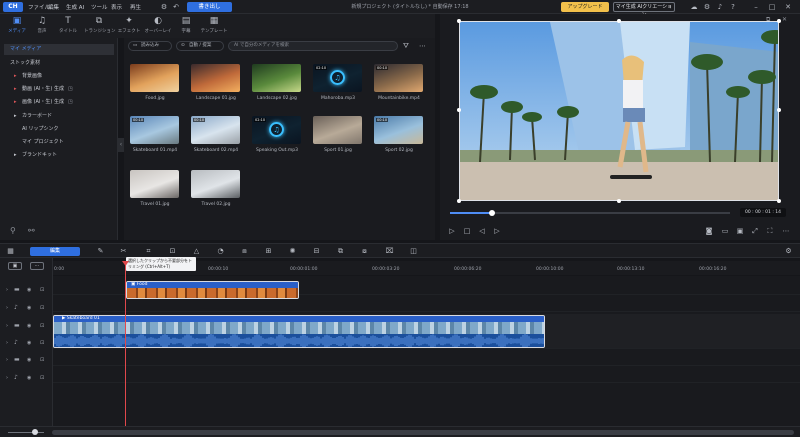 The image size is (800, 437). Describe the element at coordinates (31, 230) in the screenshot. I see `unlink-icon: ⚯` at that location.